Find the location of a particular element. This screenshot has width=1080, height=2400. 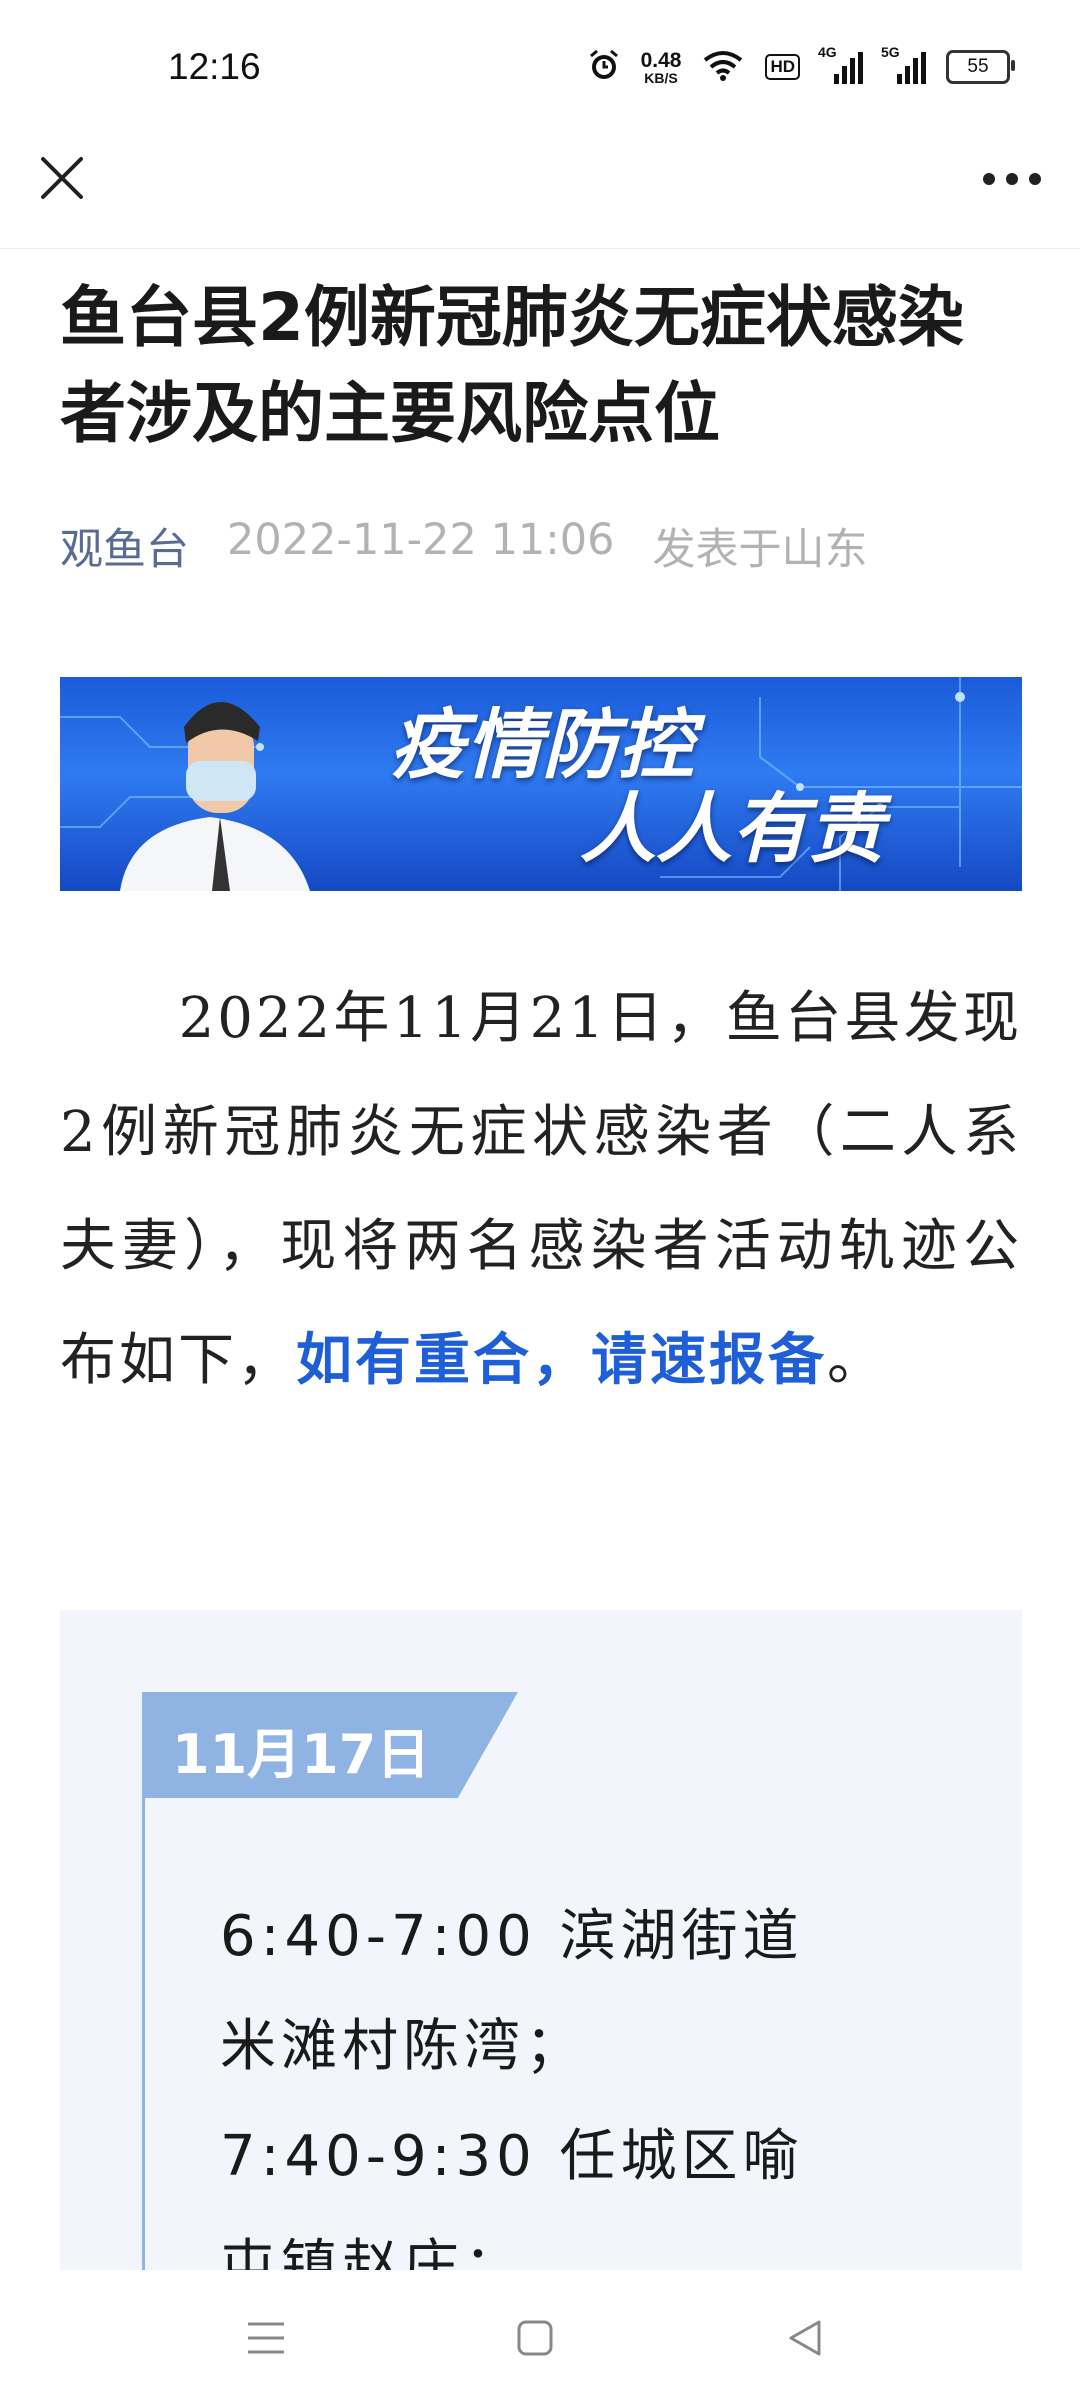

menu-nav-button is located at coordinates (266, 2338).